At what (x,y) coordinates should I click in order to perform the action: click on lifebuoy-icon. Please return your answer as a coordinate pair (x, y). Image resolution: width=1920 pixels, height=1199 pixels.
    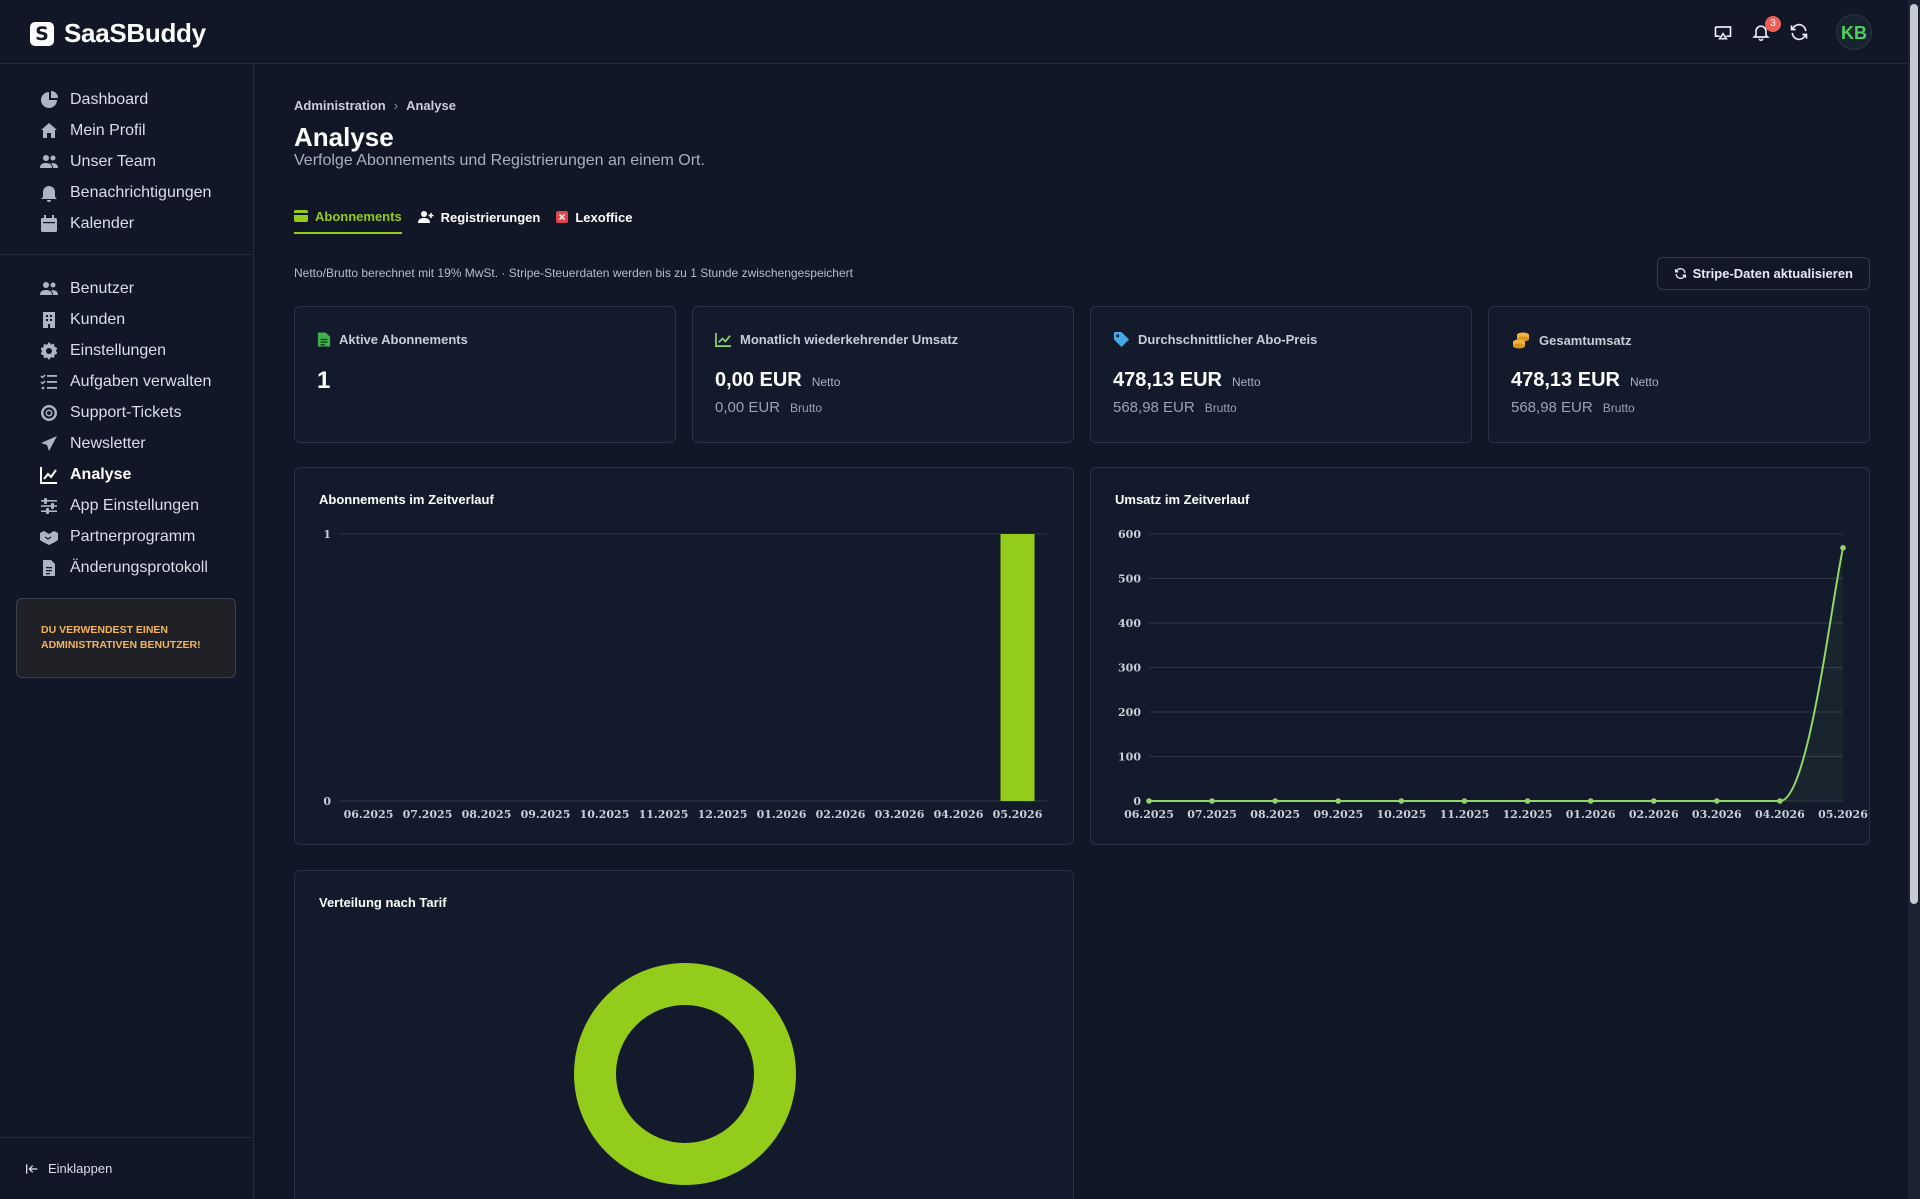
    Looking at the image, I should click on (49, 412).